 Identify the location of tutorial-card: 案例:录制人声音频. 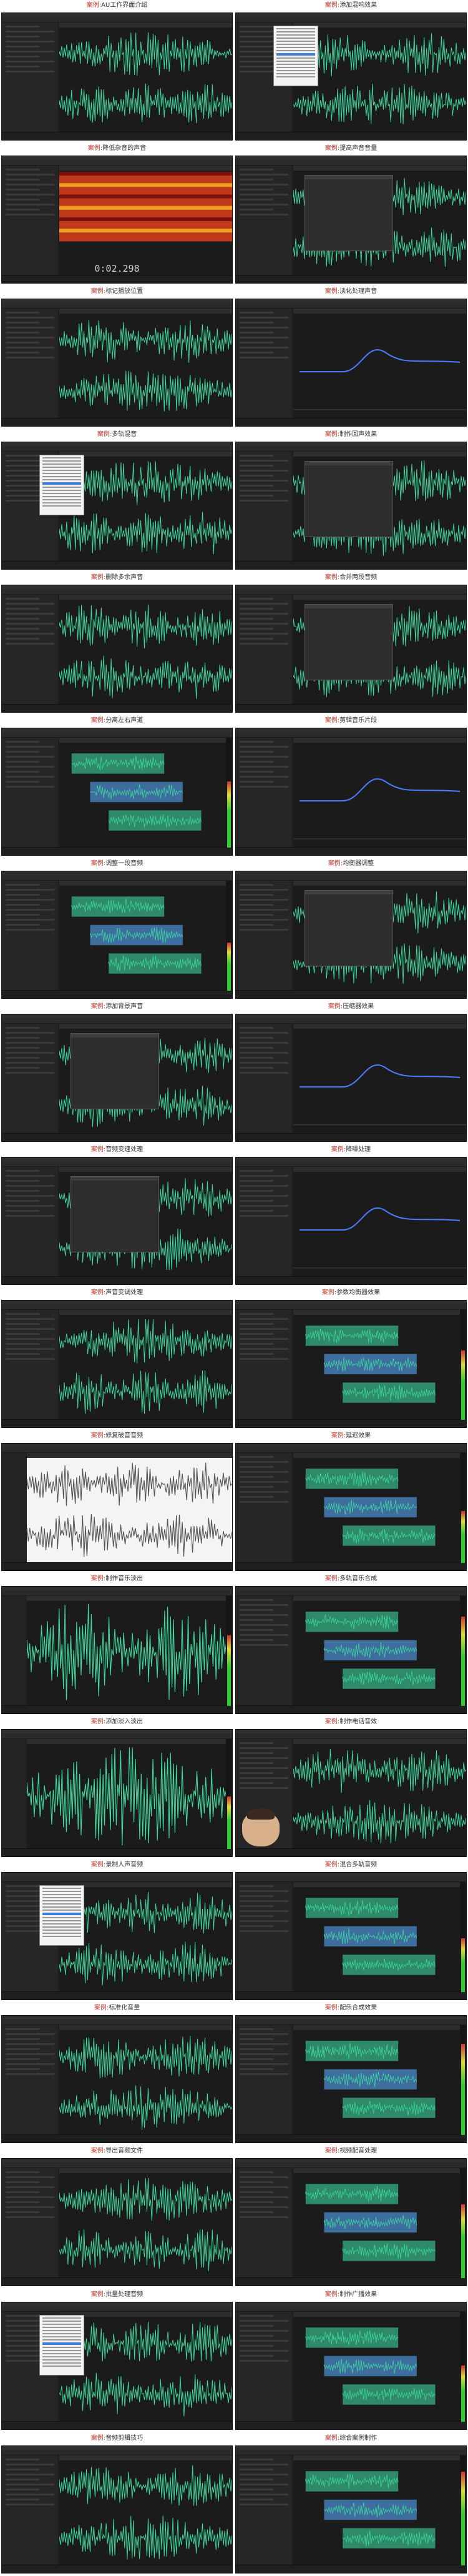
(117, 1931).